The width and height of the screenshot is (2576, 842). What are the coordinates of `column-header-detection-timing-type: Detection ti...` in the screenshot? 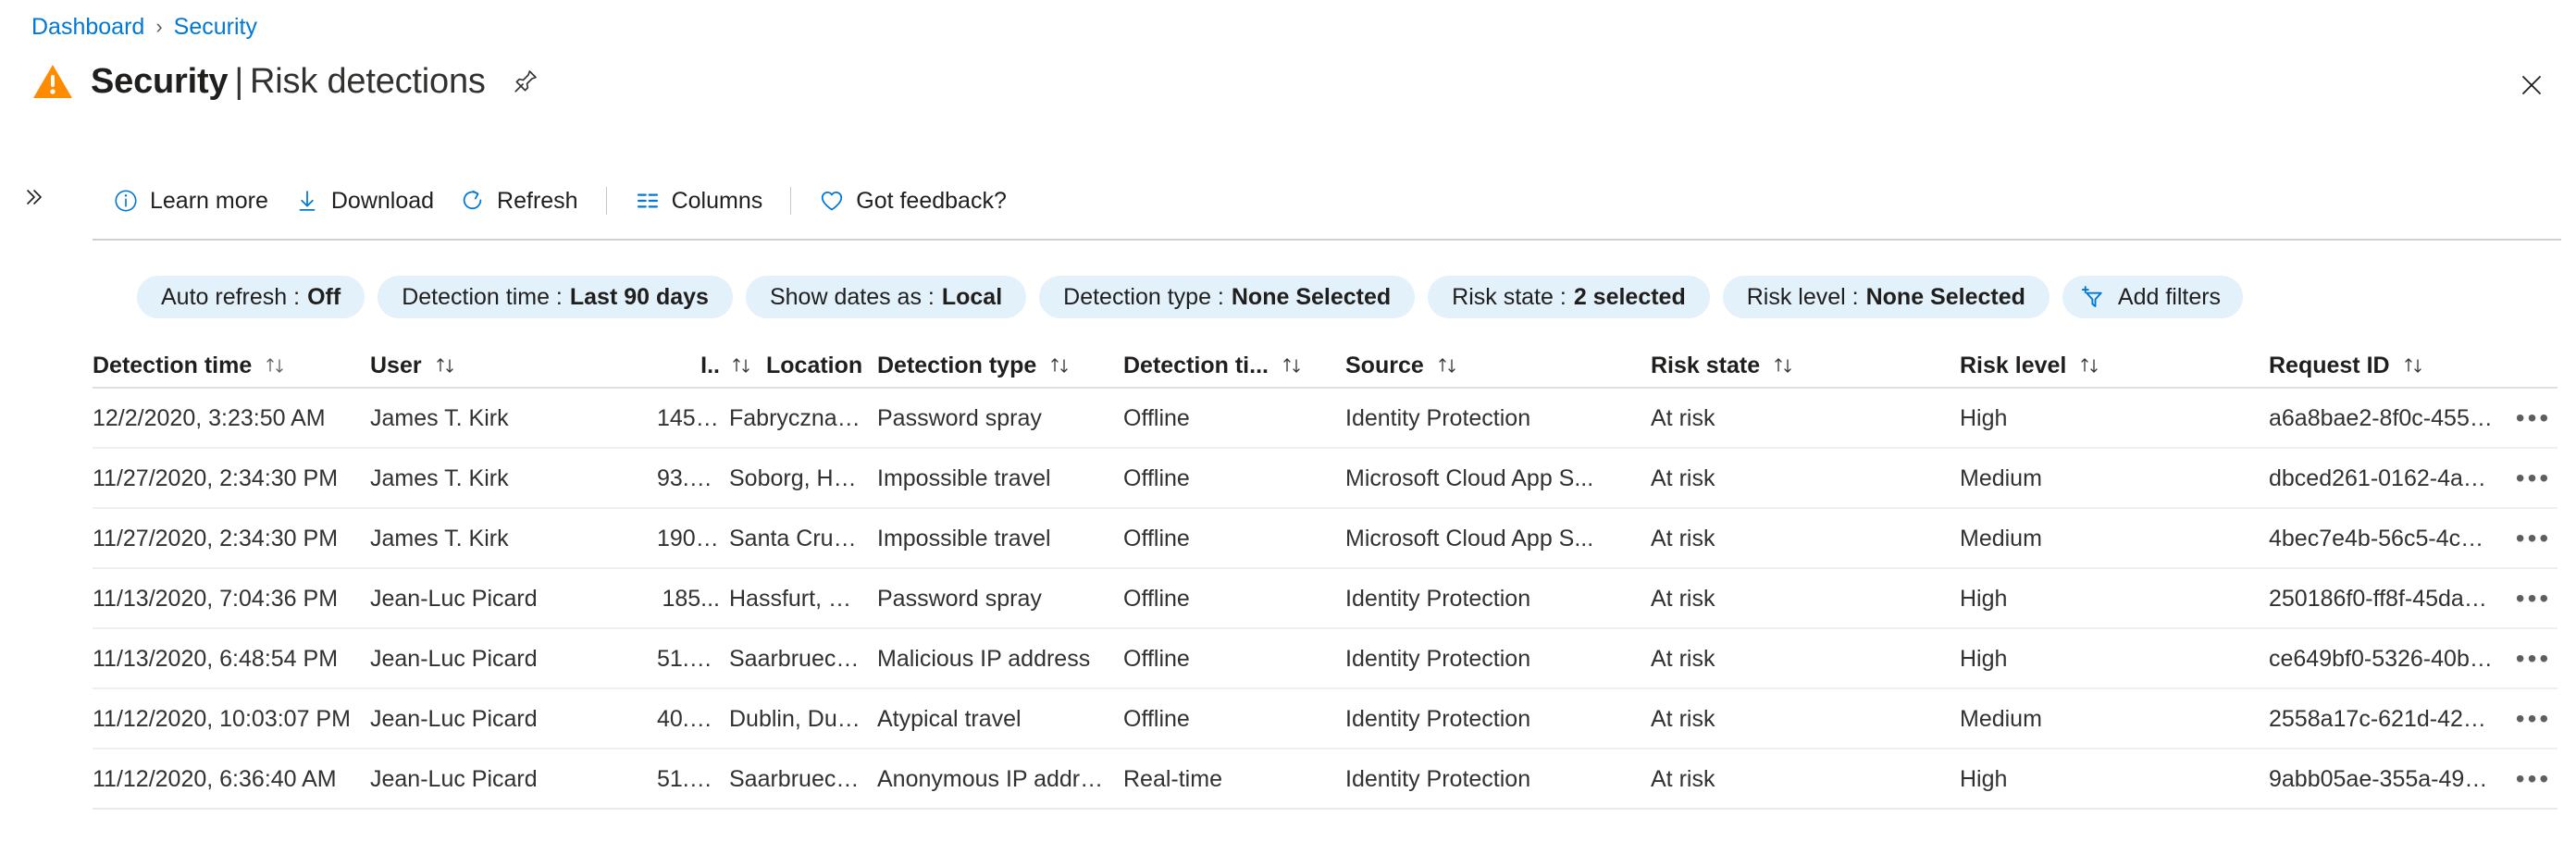 It's located at (1234, 366).